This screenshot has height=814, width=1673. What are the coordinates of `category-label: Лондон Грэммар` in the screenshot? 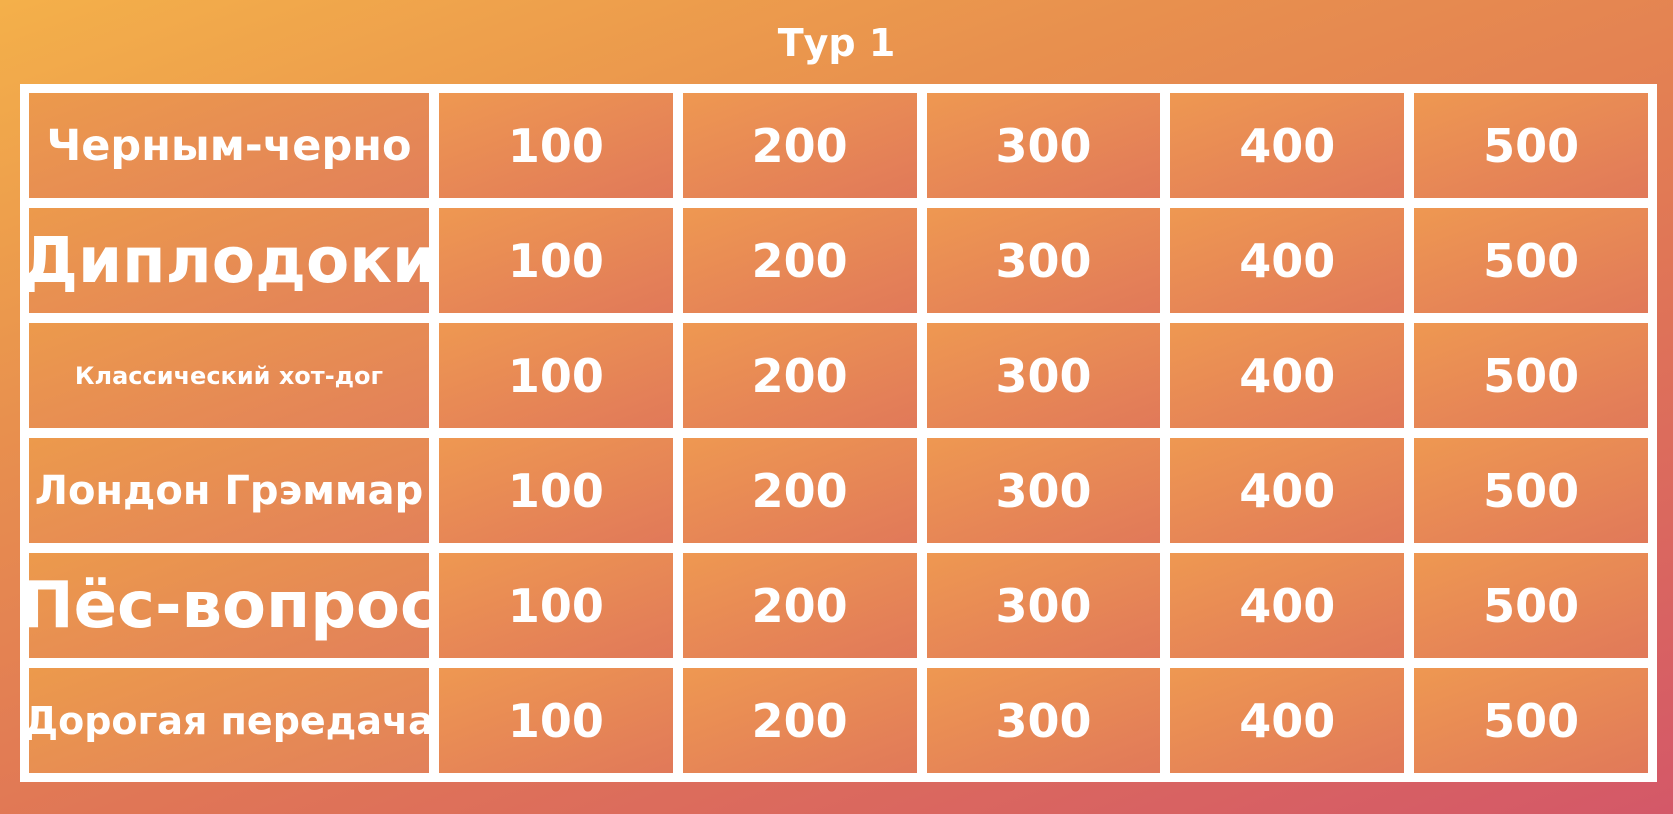 It's located at (229, 490).